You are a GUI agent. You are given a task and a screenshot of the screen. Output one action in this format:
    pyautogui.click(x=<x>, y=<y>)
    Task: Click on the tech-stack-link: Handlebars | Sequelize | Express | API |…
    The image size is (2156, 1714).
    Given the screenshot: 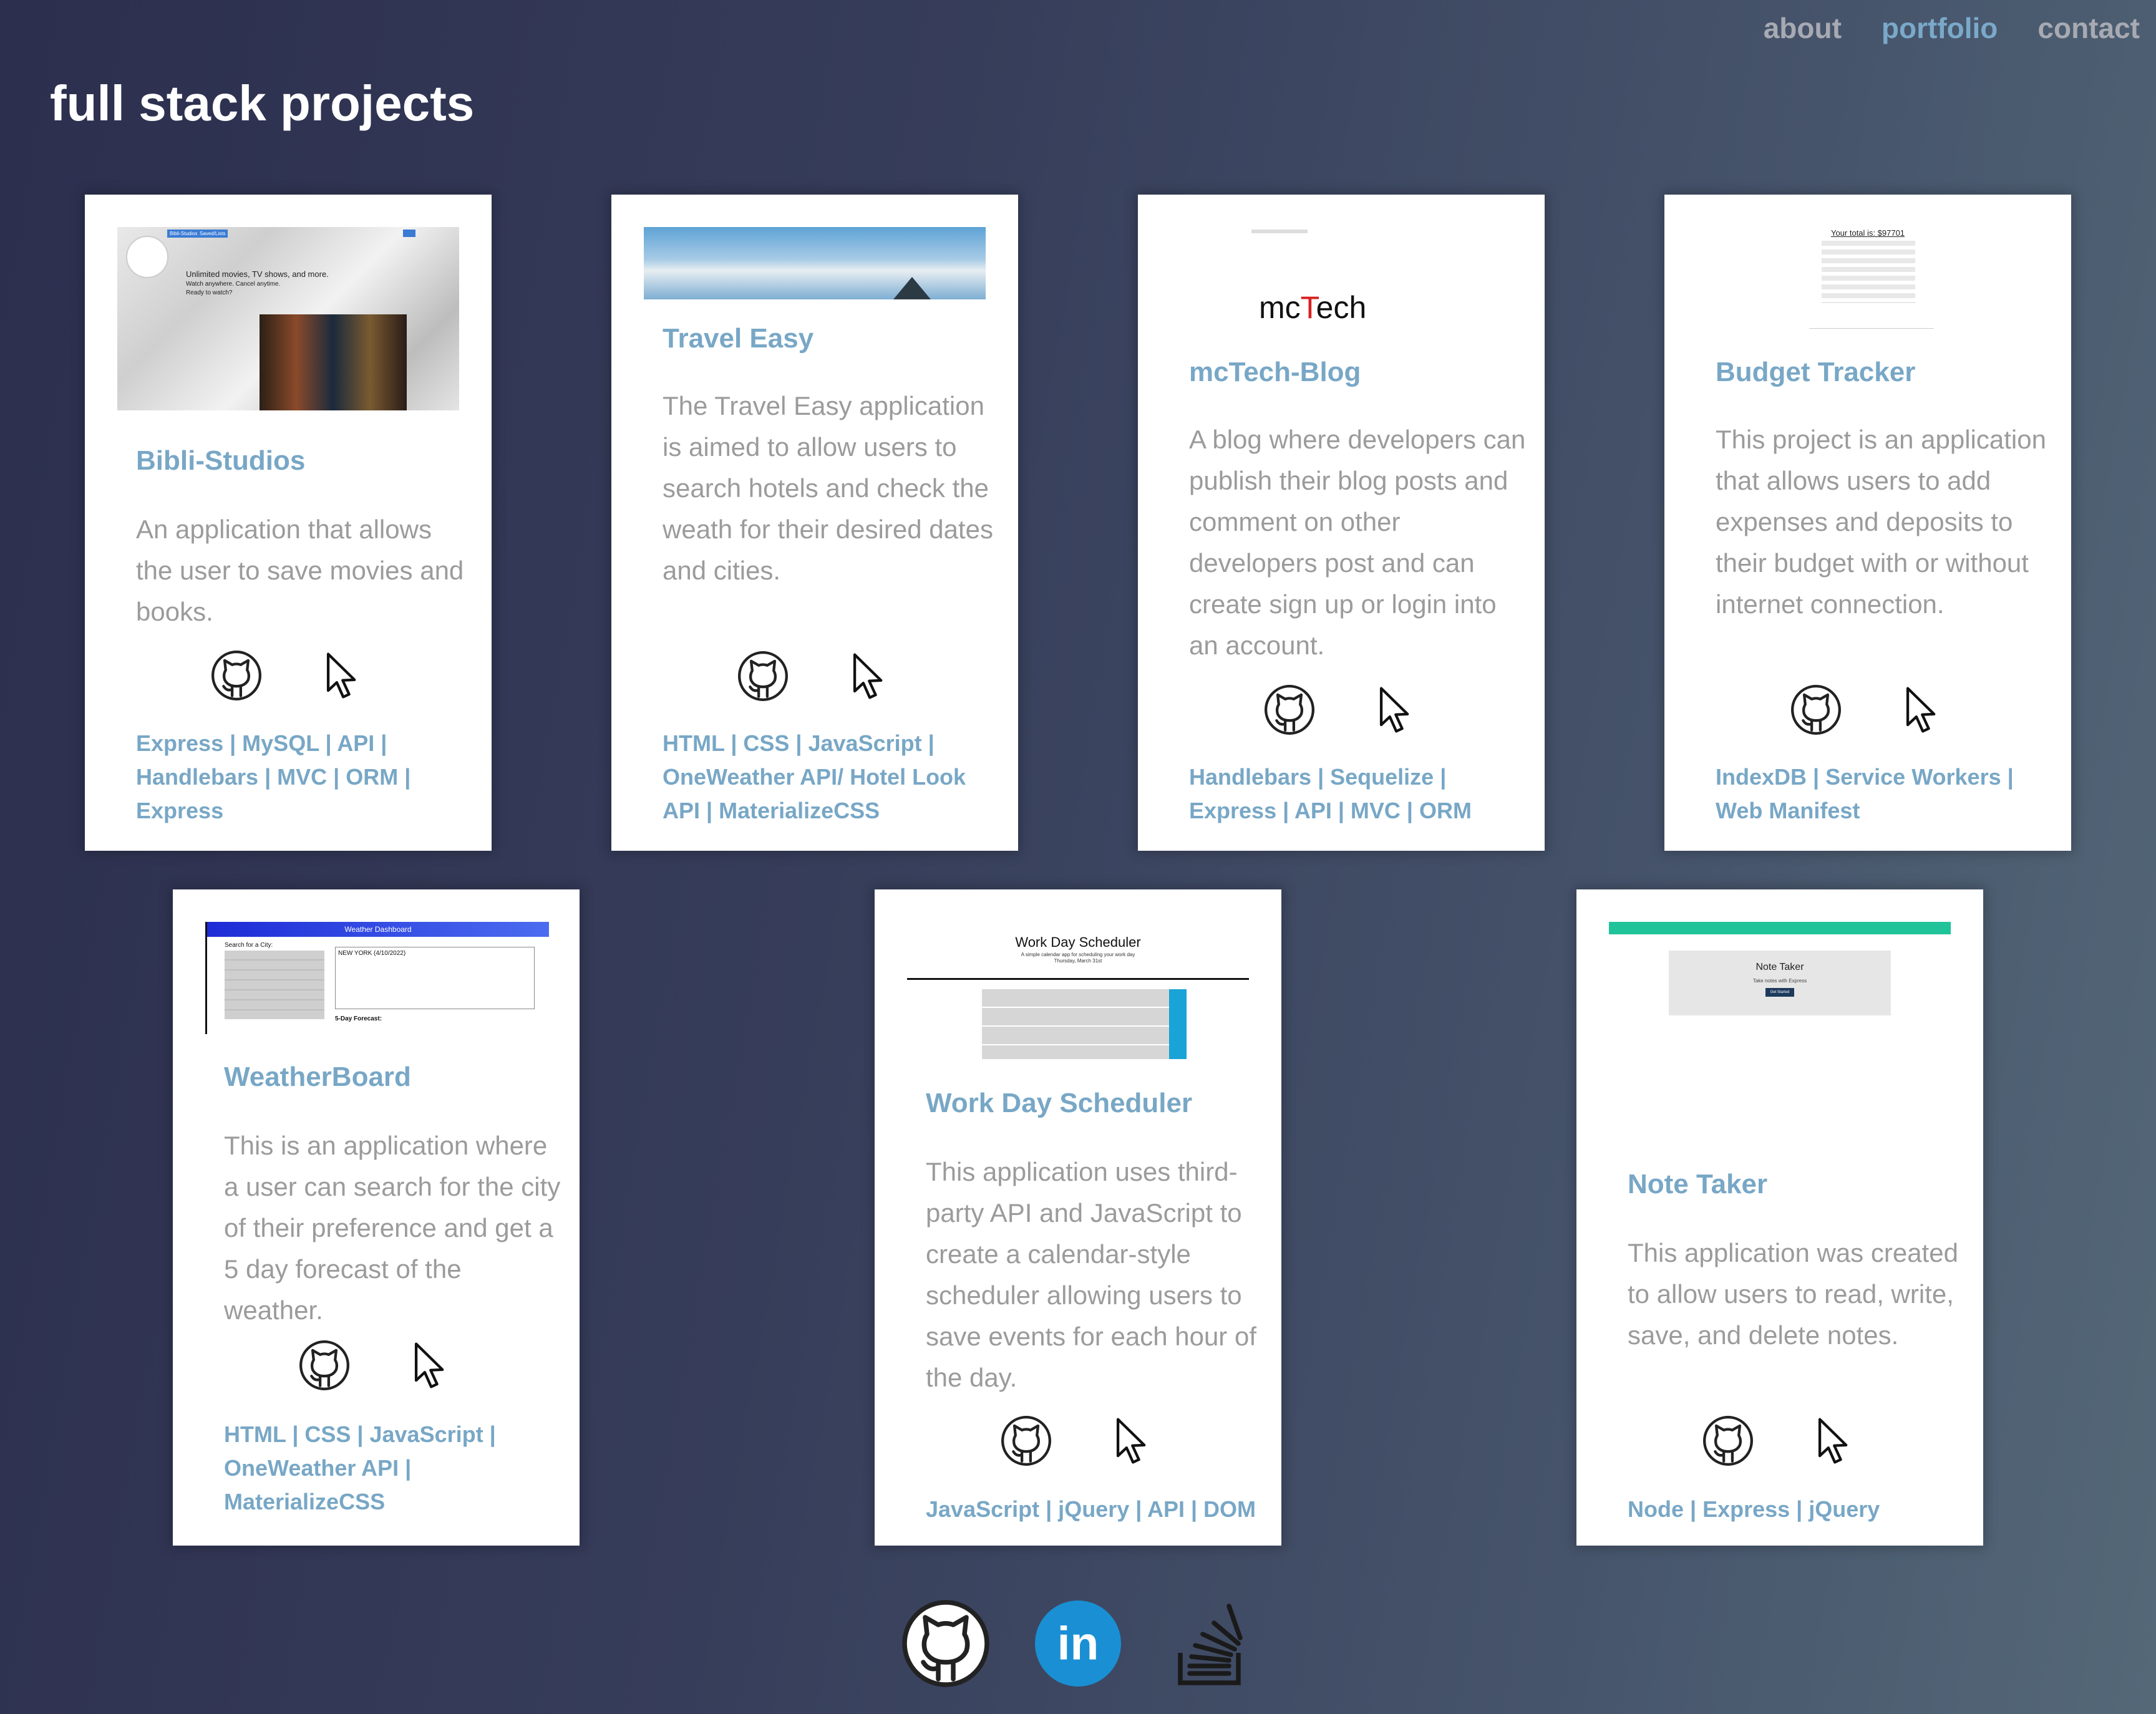 What is the action you would take?
    pyautogui.click(x=1330, y=793)
    